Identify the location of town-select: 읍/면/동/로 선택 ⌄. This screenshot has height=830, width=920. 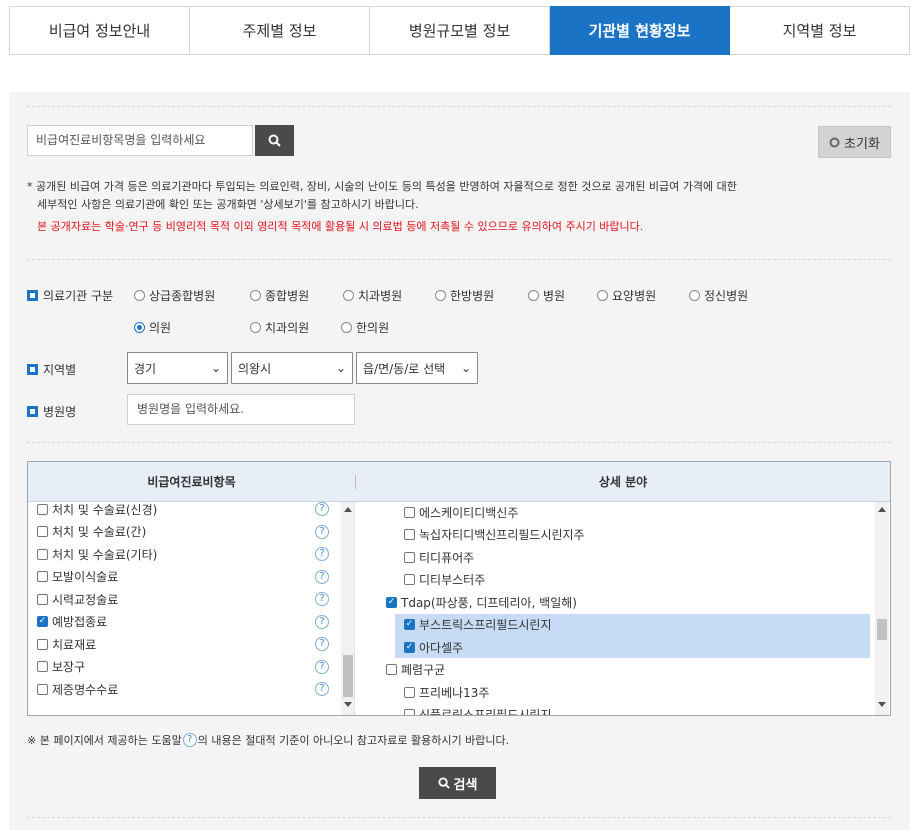
(417, 368).